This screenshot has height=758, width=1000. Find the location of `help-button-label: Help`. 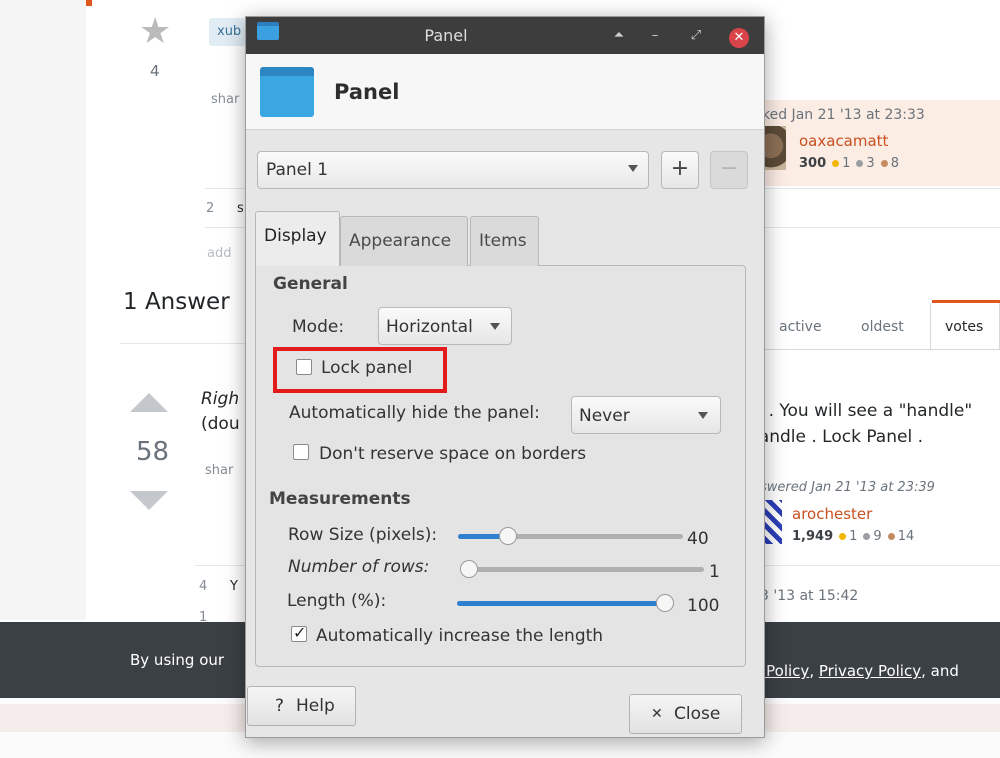

help-button-label: Help is located at coordinates (315, 706).